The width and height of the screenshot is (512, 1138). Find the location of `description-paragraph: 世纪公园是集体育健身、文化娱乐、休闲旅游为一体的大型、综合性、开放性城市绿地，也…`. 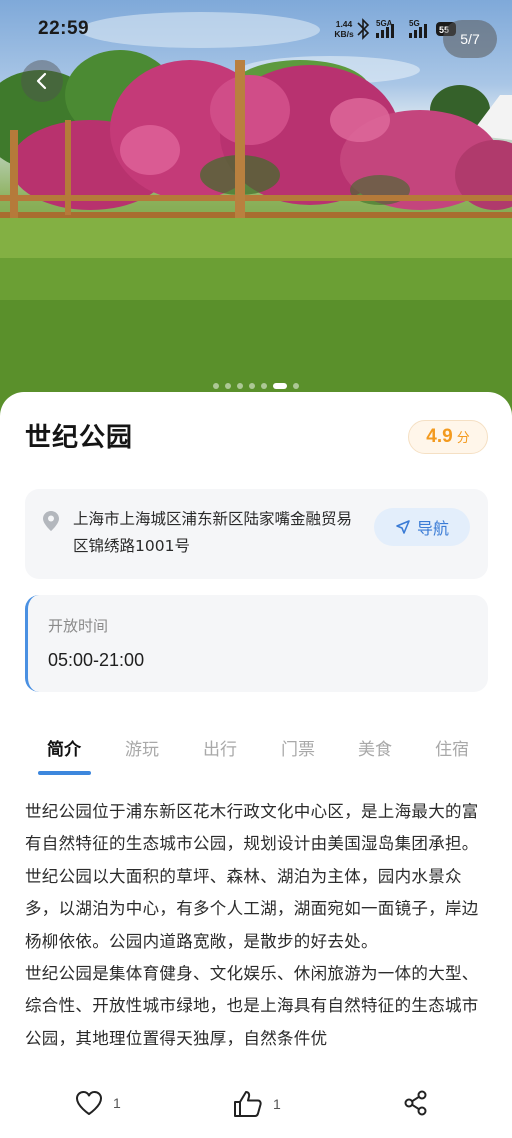

description-paragraph: 世纪公园是集体育健身、文化娱乐、休闲旅游为一体的大型、综合性、开放性城市绿地，也… is located at coordinates (252, 1006).